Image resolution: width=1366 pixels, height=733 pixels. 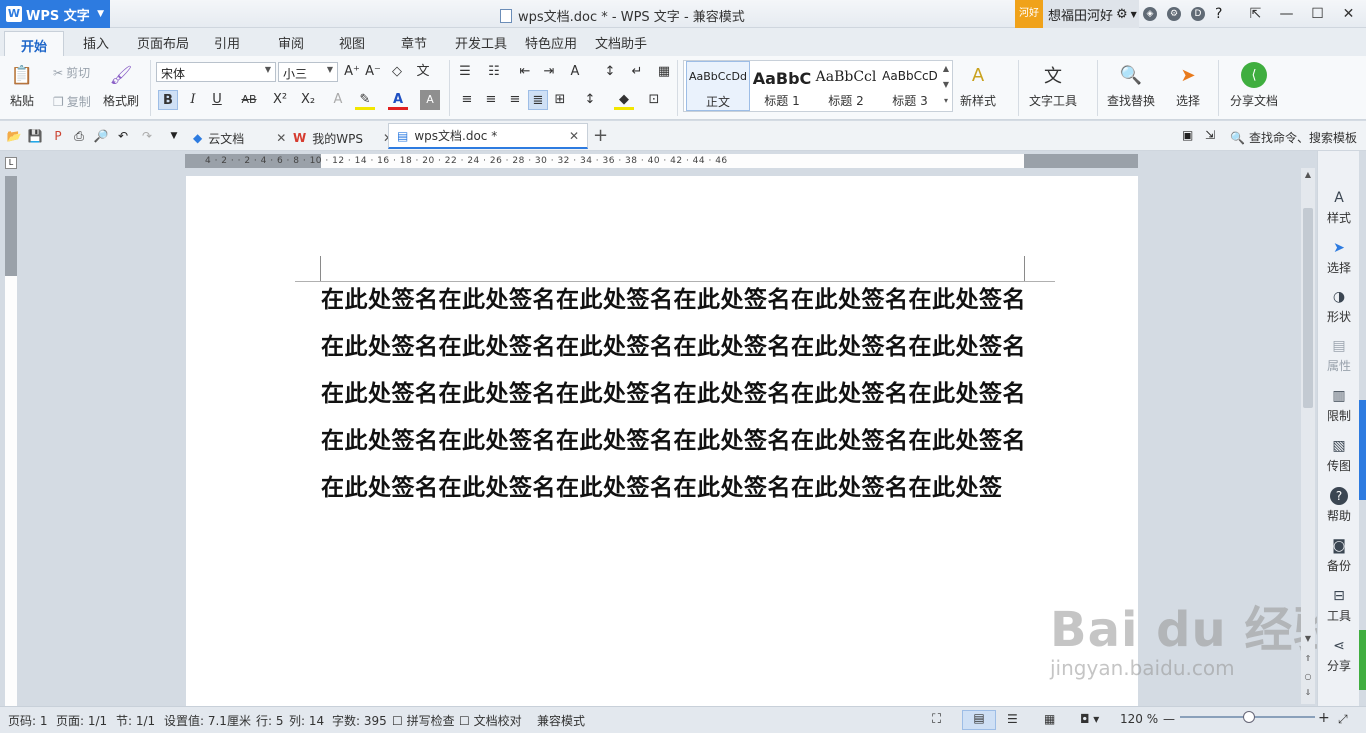 What do you see at coordinates (488, 136) in the screenshot?
I see `doc-tab-active: ▤ wps文档.doc * ✕` at bounding box center [488, 136].